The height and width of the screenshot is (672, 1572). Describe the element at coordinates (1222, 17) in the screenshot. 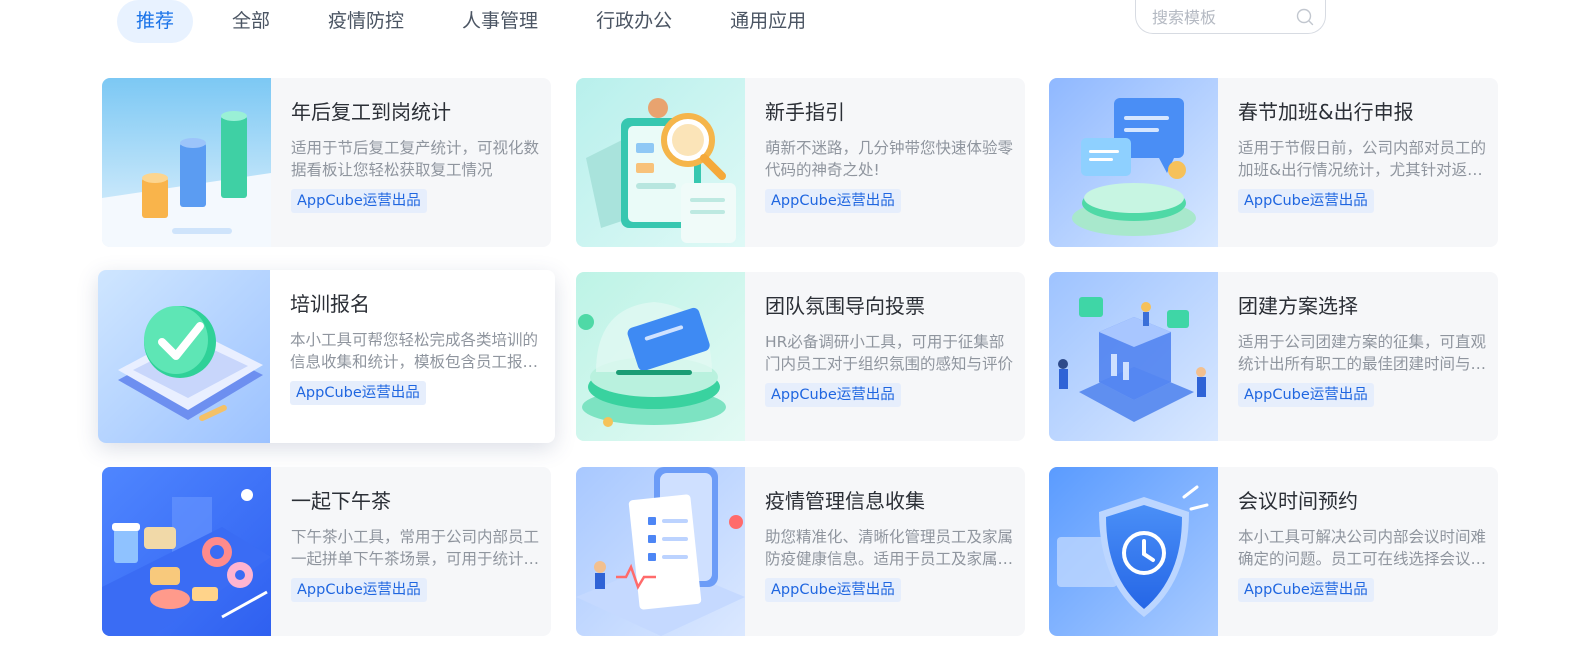

I see `search-input` at that location.